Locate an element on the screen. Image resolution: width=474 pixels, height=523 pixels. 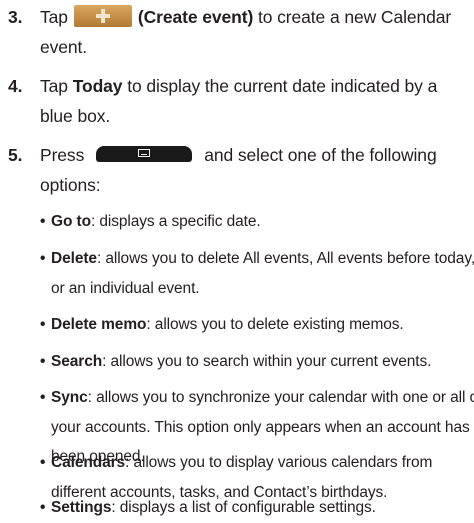
option-desc: : allows you to delete existing memos. is located at coordinates (275, 324).